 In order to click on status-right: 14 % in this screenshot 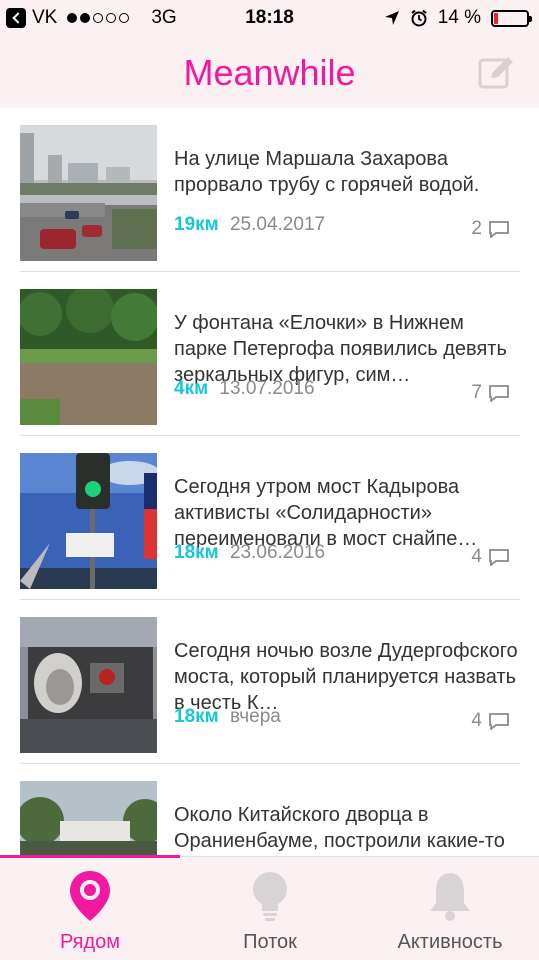, I will do `click(458, 18)`.